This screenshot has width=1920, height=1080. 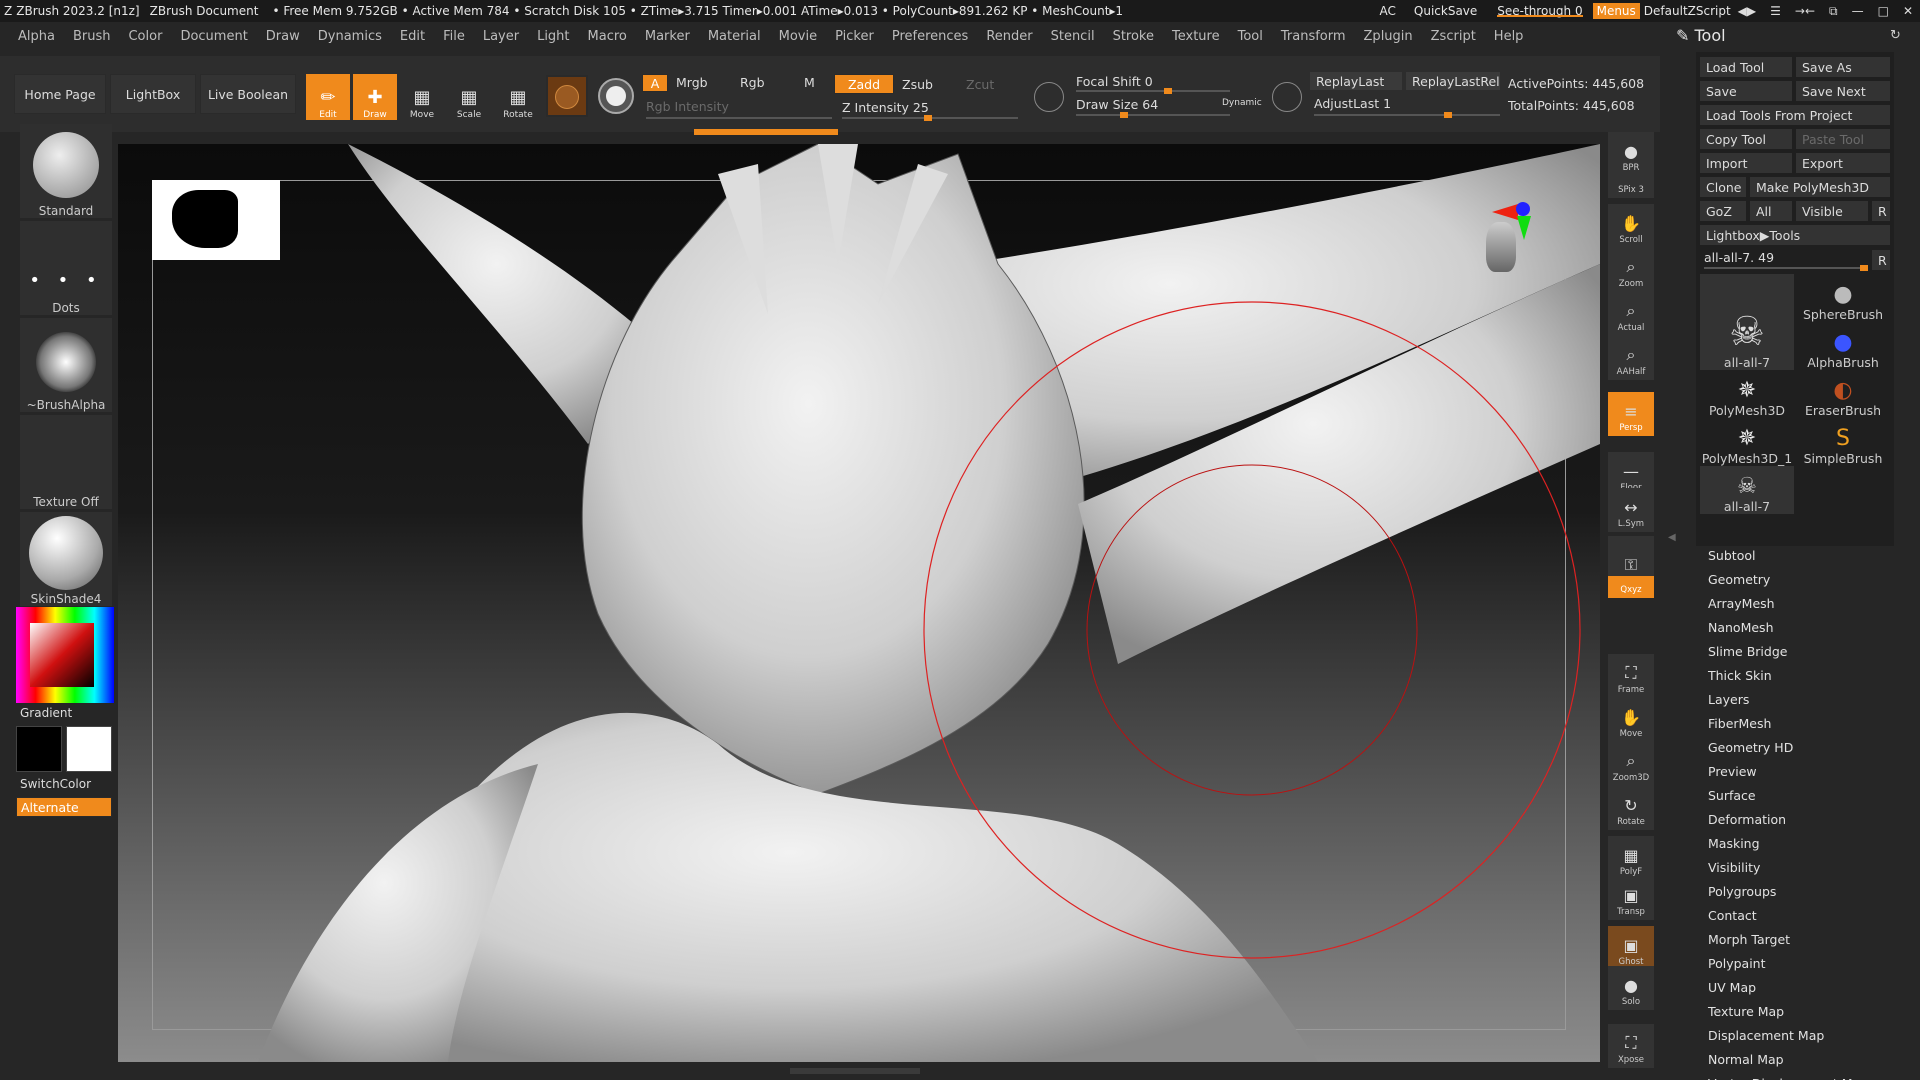 I want to click on persp-button: ≡ Persp, so click(x=1631, y=414).